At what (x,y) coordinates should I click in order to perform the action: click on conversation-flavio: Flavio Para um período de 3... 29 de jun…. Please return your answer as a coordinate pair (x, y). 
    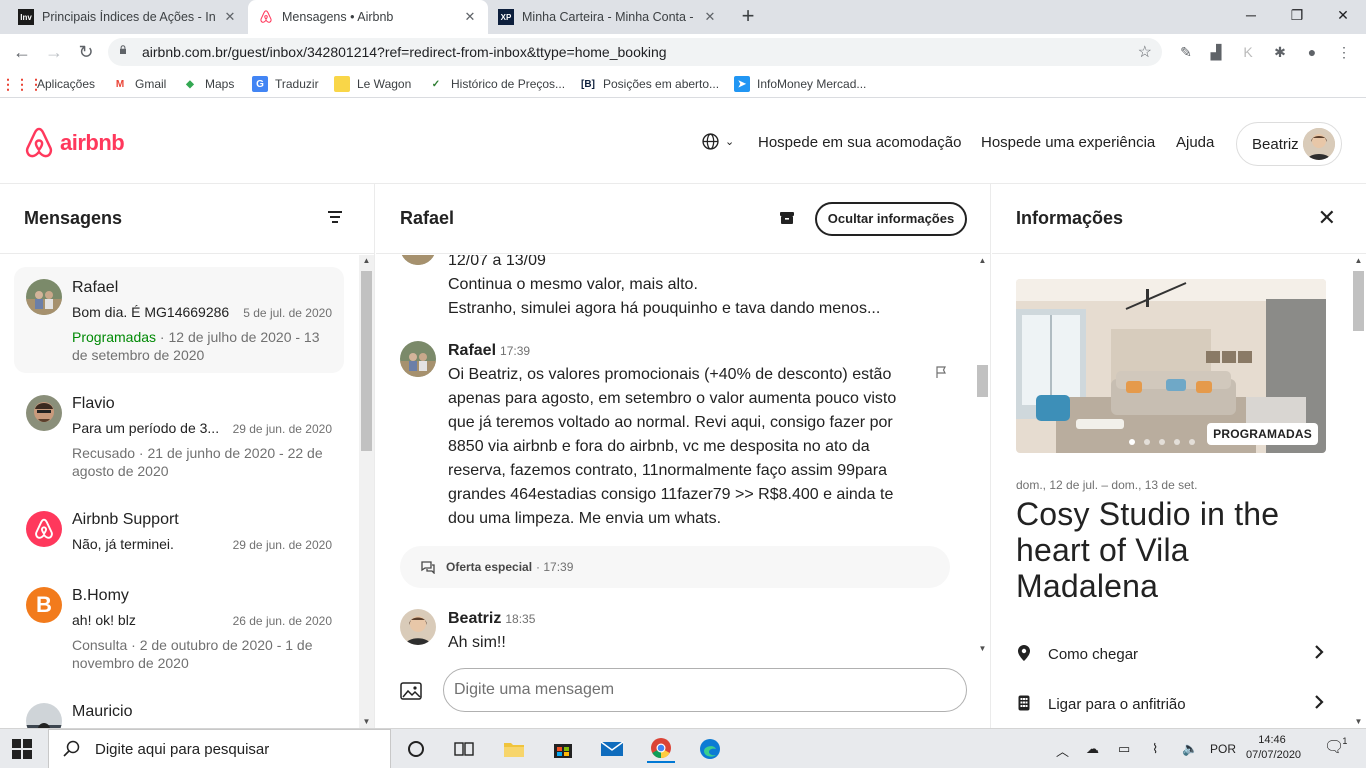
    Looking at the image, I should click on (179, 436).